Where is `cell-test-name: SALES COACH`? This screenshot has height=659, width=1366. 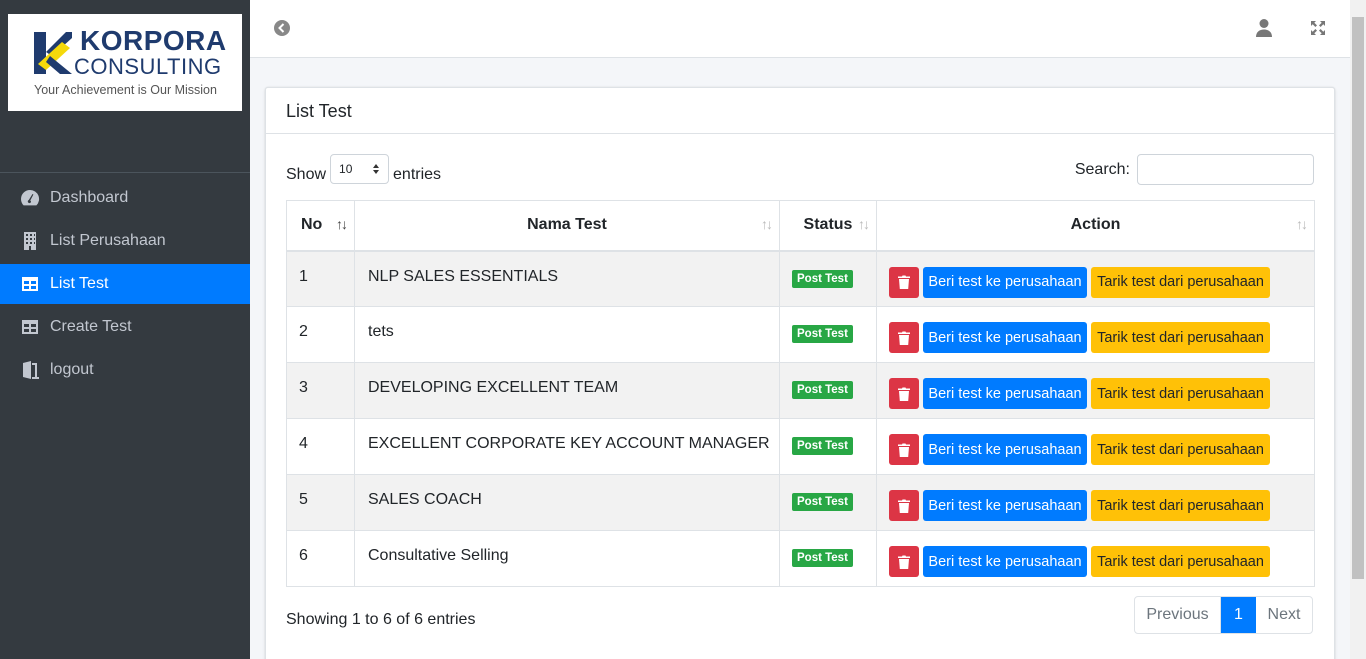 cell-test-name: SALES COACH is located at coordinates (567, 502).